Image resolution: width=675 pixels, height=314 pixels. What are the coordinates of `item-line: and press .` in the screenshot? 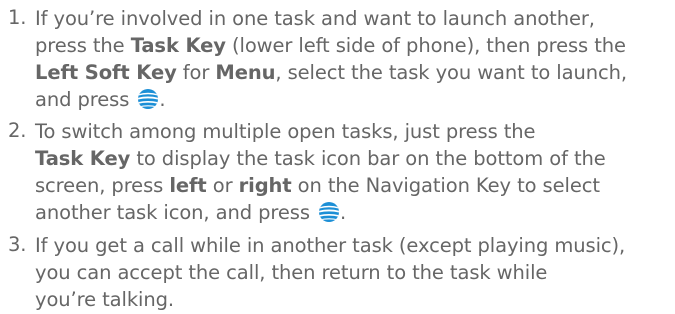 It's located at (100, 100).